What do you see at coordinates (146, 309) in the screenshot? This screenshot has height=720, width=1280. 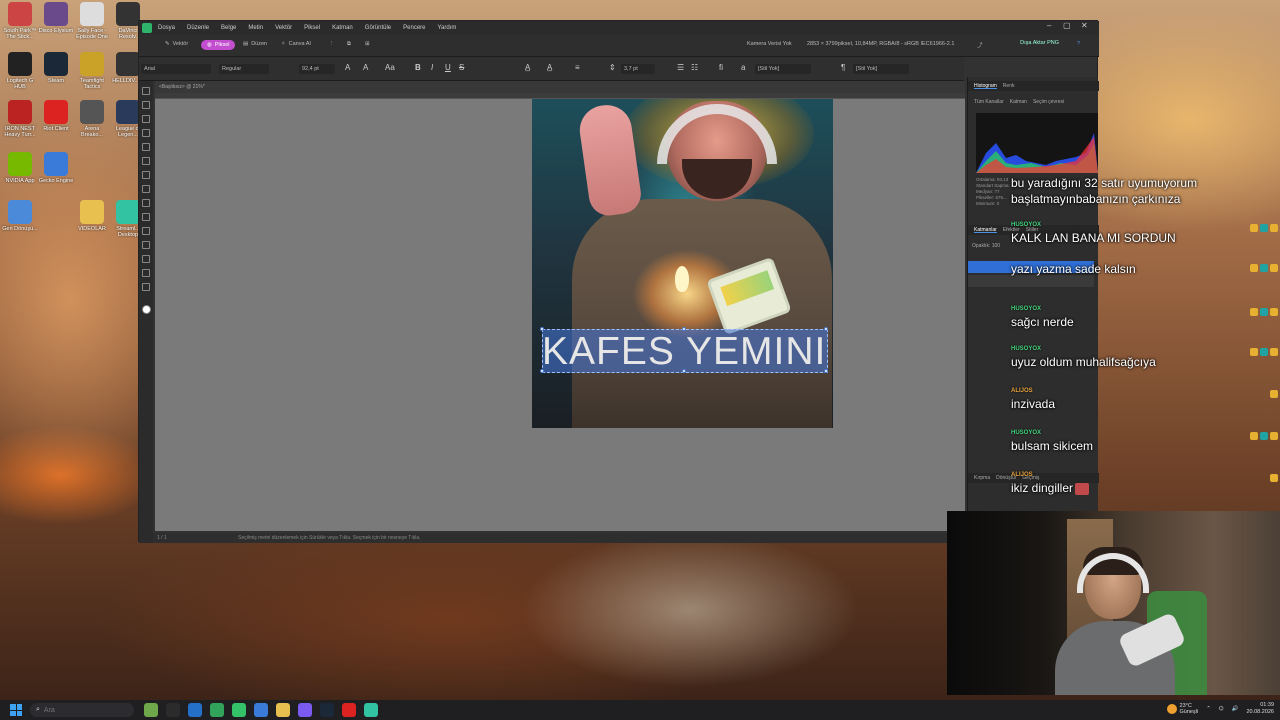 I see `color-swatch-icon` at bounding box center [146, 309].